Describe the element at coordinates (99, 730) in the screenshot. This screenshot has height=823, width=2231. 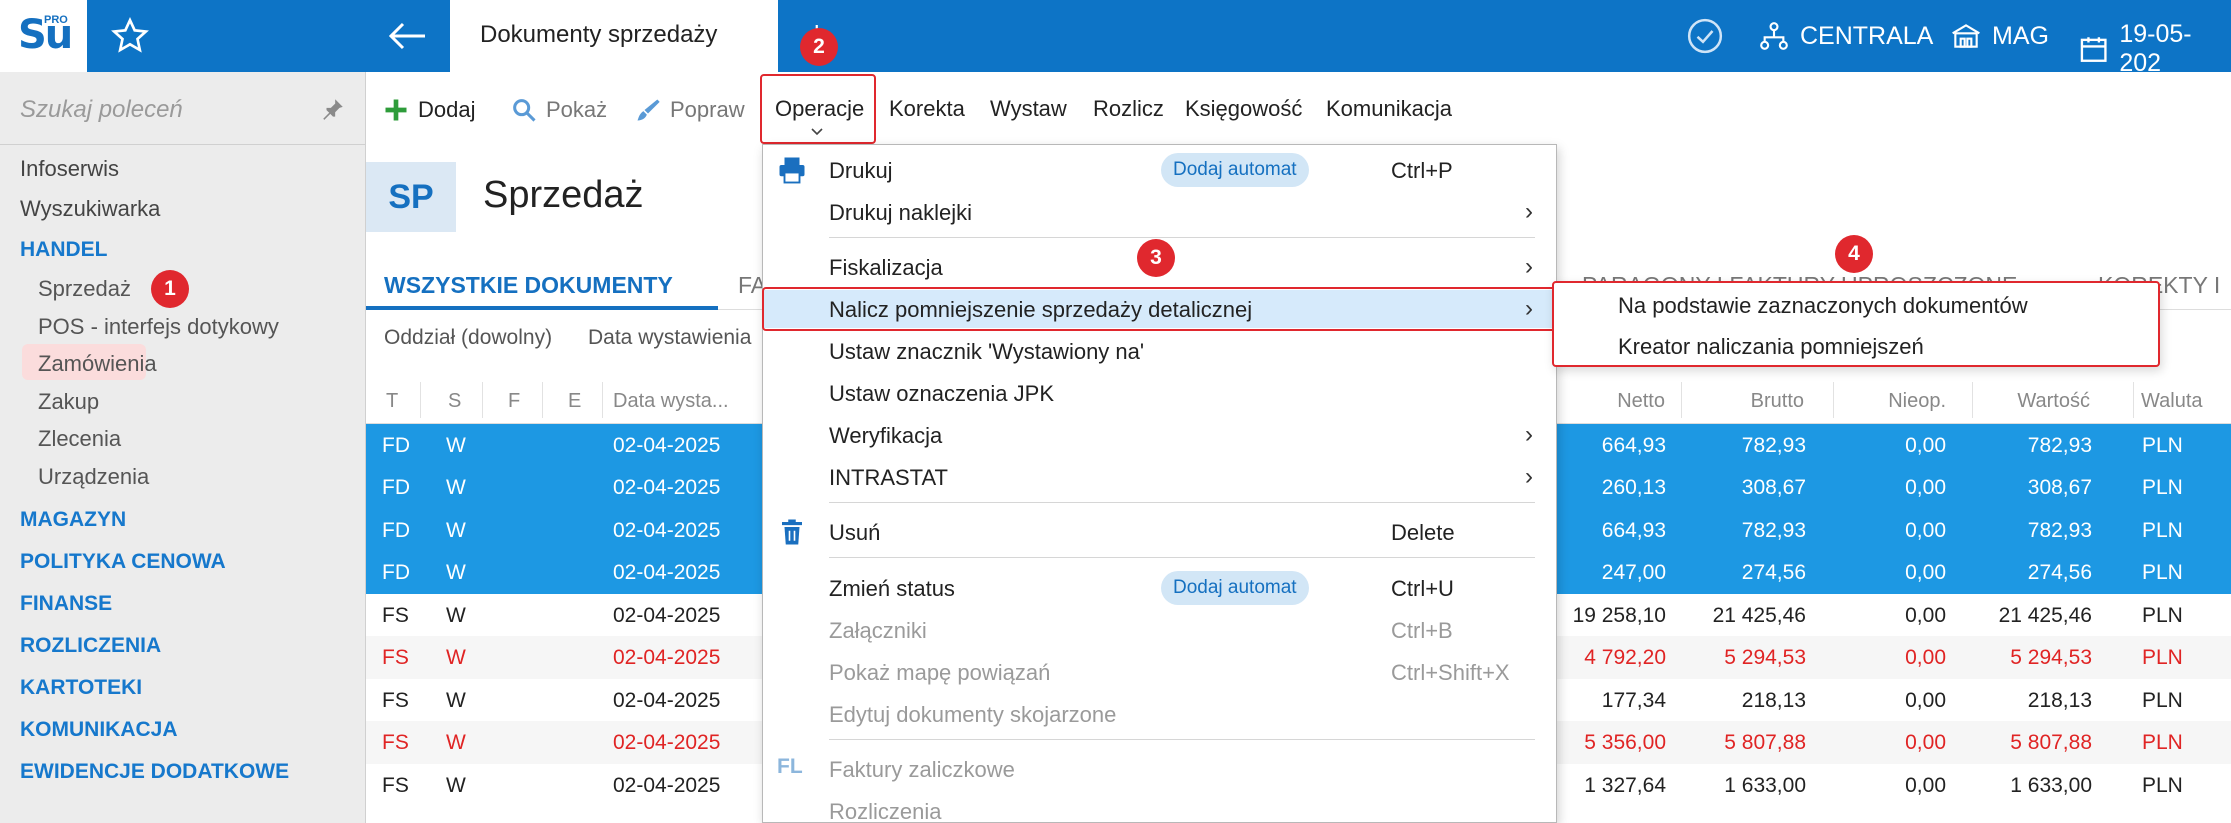
I see `sidebar-section-komunikacja: KOMUNIKACJA` at that location.